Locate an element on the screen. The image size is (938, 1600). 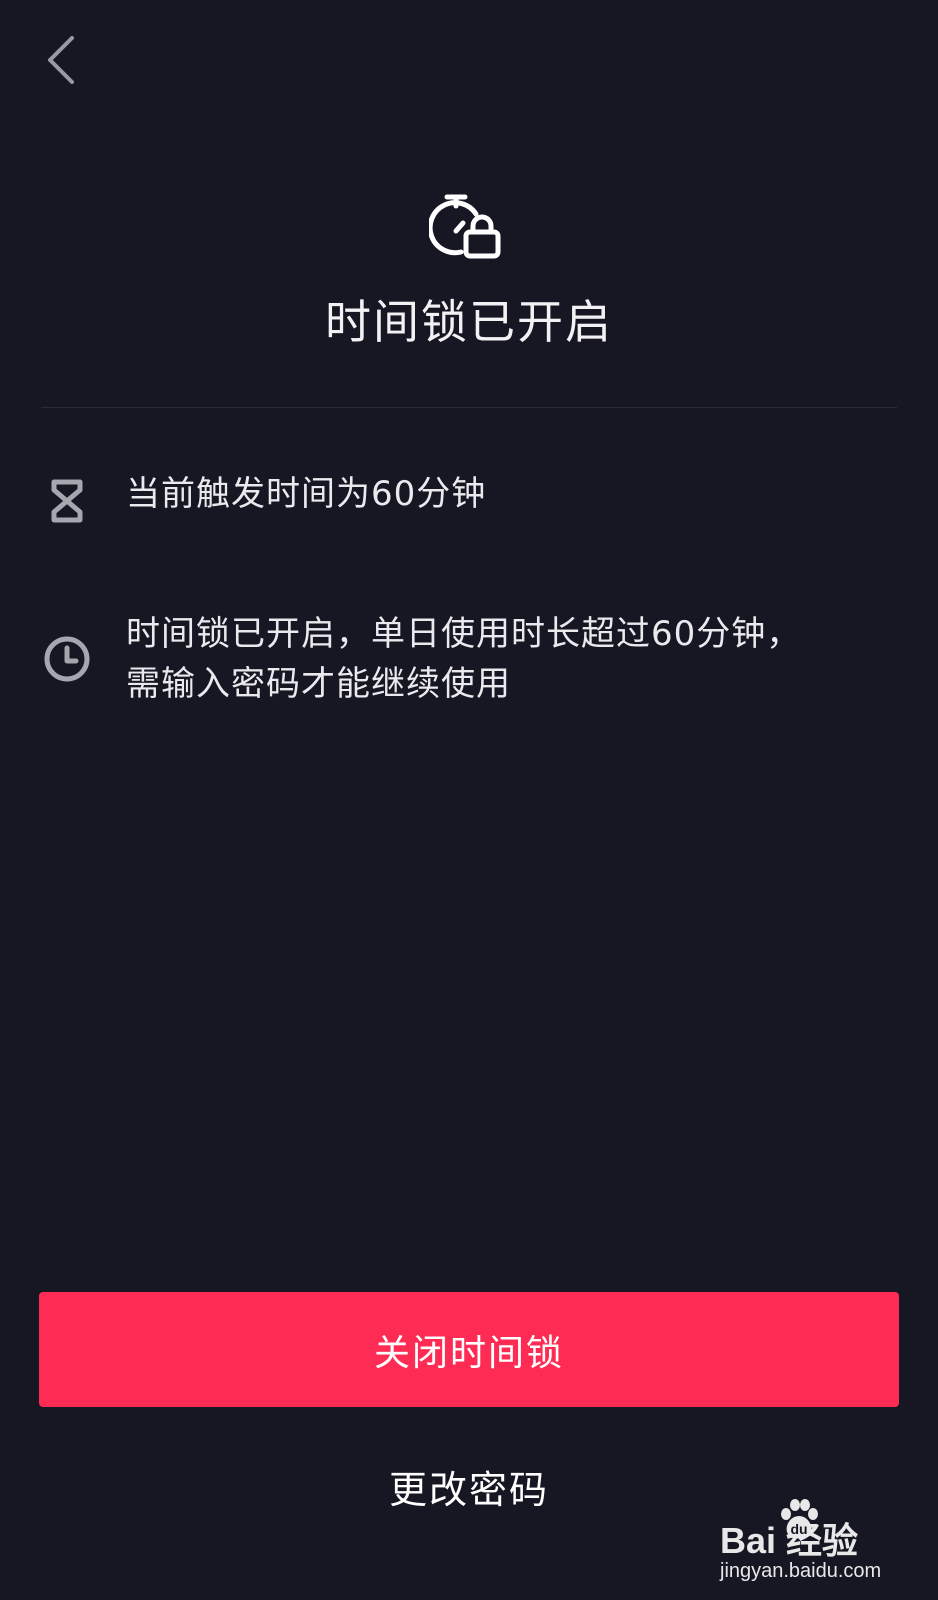
chevron-left-icon is located at coordinates (61, 60).